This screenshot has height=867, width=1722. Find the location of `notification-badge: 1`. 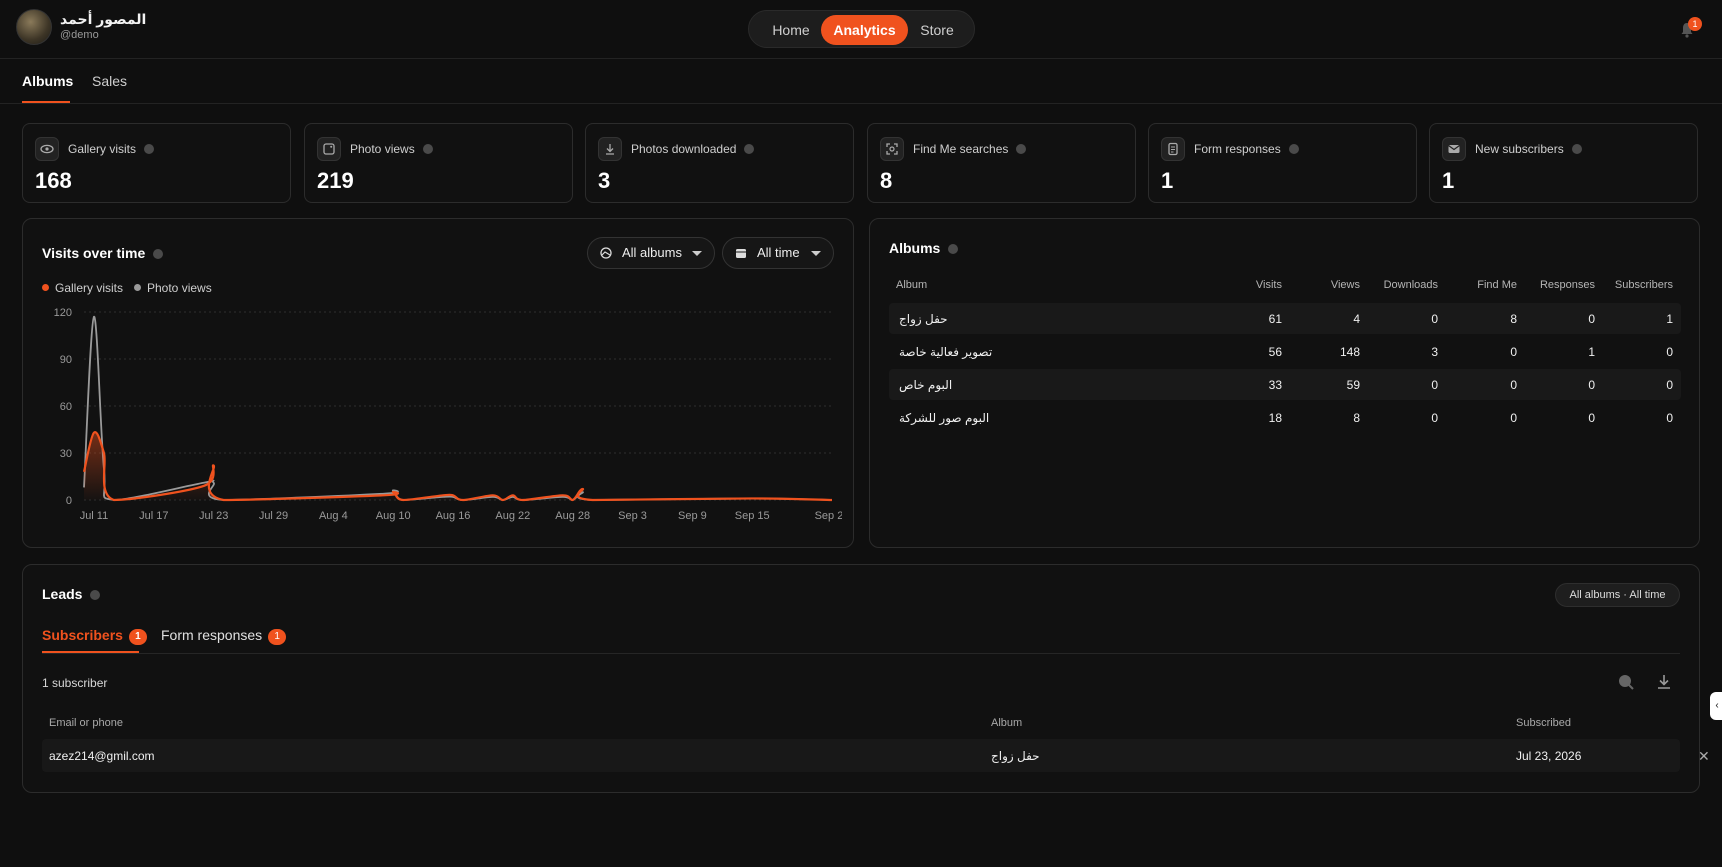

notification-badge: 1 is located at coordinates (1695, 24).